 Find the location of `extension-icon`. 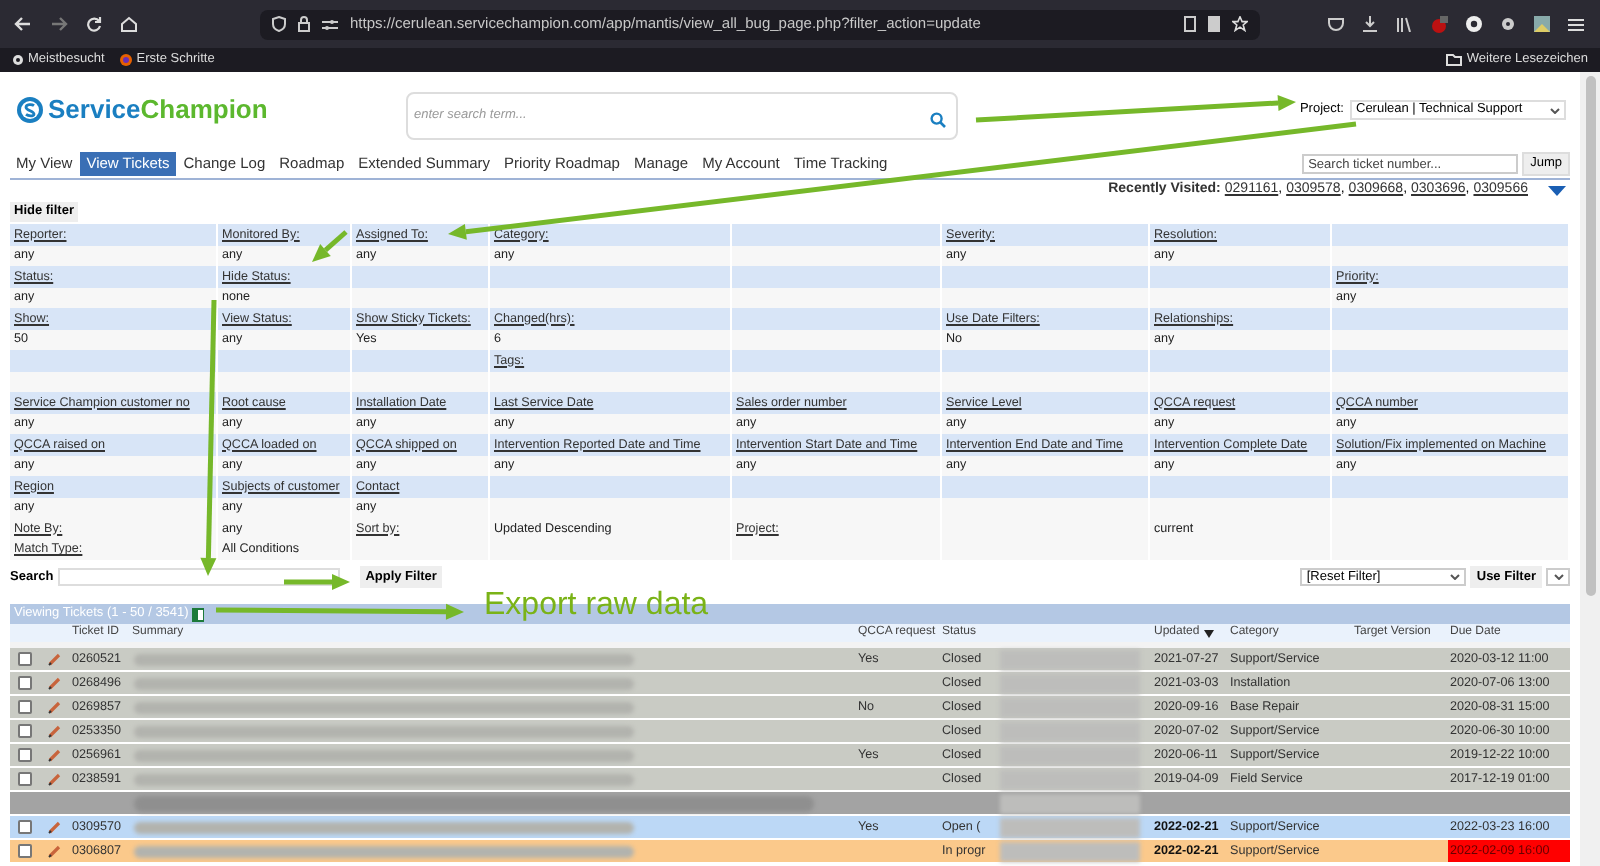

extension-icon is located at coordinates (1439, 24).